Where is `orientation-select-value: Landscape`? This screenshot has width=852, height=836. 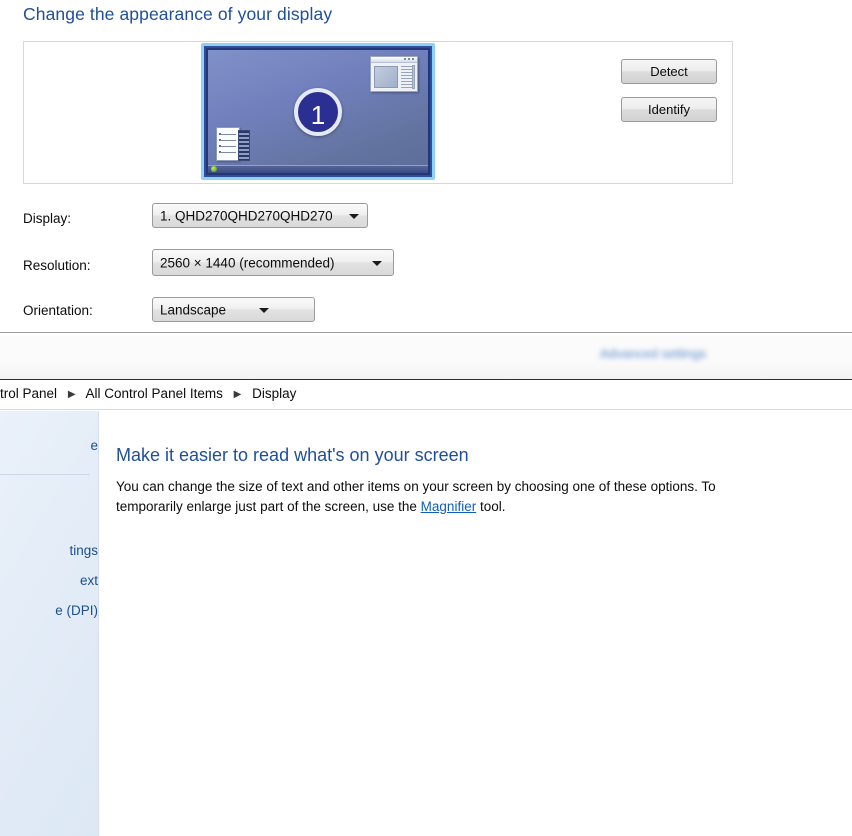 orientation-select-value: Landscape is located at coordinates (193, 309).